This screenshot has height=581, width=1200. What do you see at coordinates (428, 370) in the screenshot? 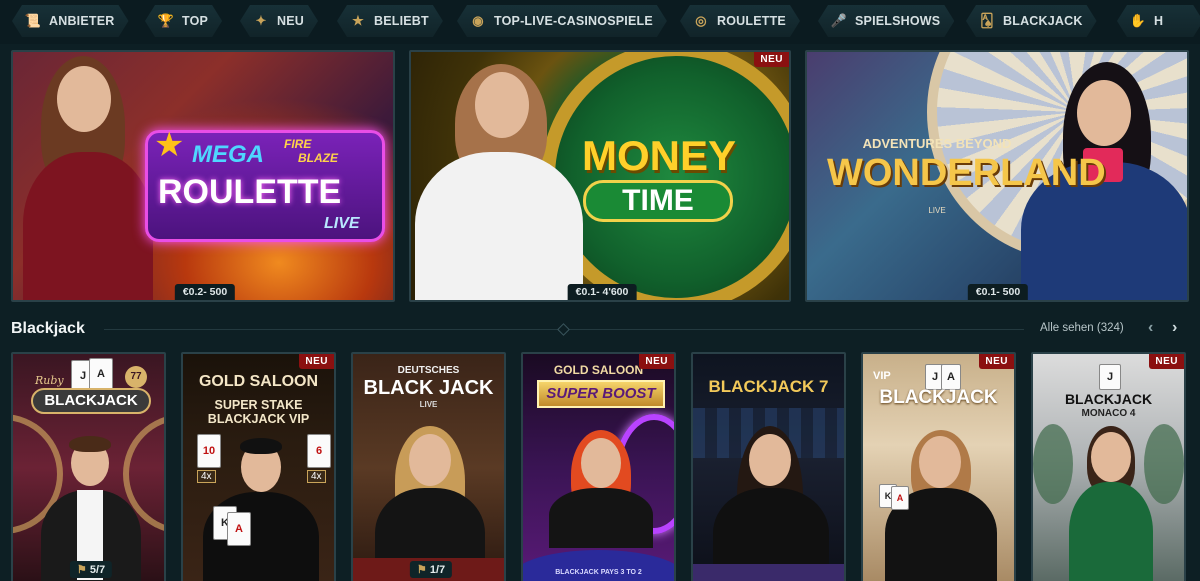
I see `tile-subtitle: DEUTSCHES` at bounding box center [428, 370].